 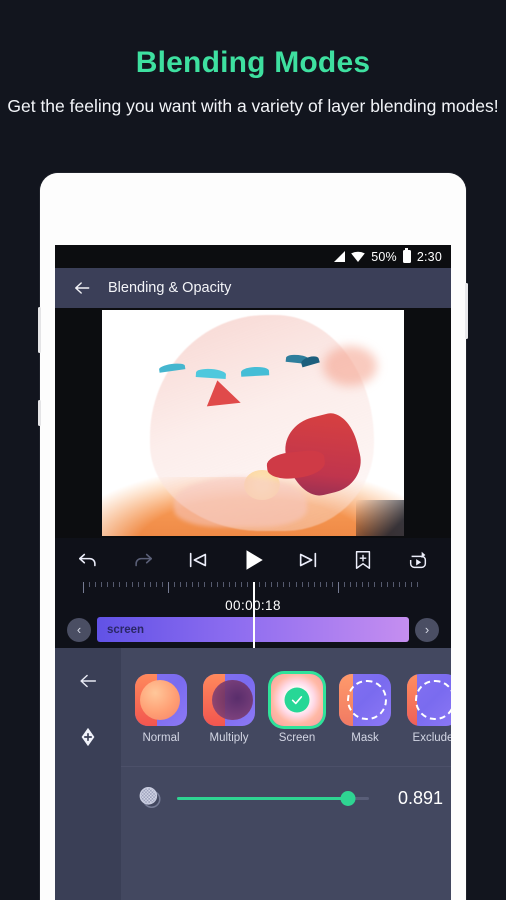 I want to click on undo-icon, so click(x=87, y=560).